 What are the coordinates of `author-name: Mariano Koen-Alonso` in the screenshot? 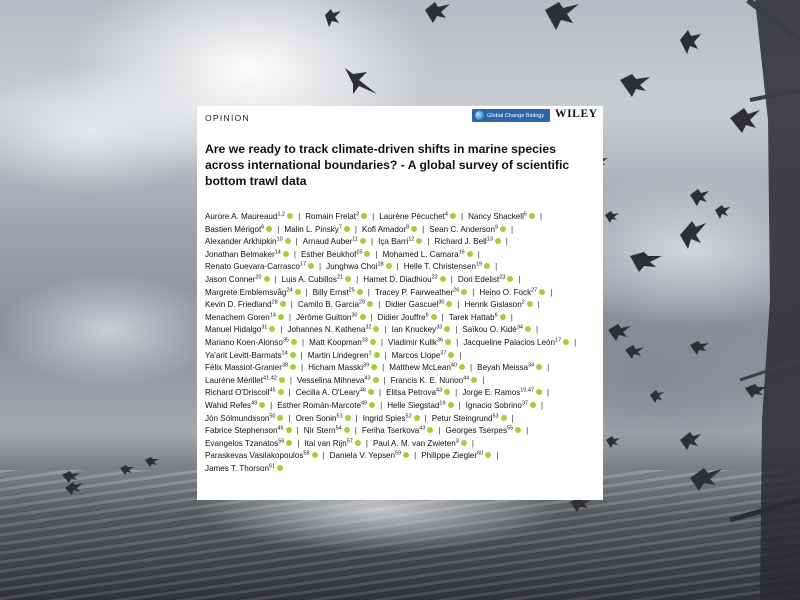 It's located at (244, 342).